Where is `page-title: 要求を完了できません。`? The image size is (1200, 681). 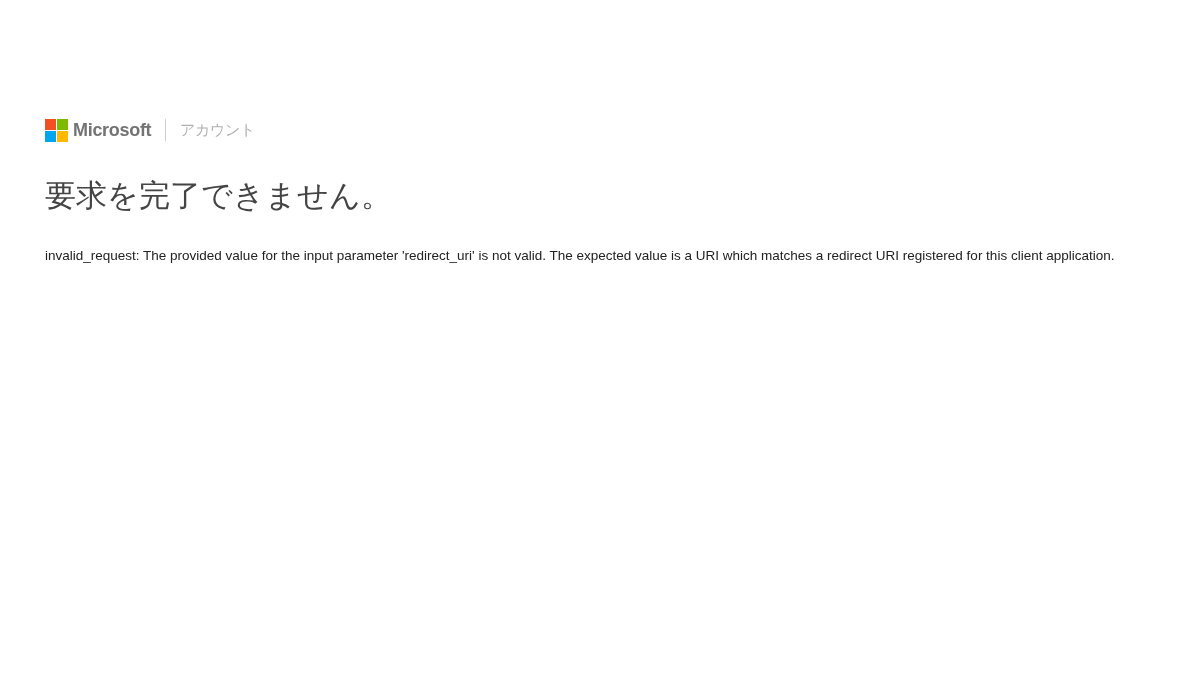
page-title: 要求を完了できません。 is located at coordinates (219, 196).